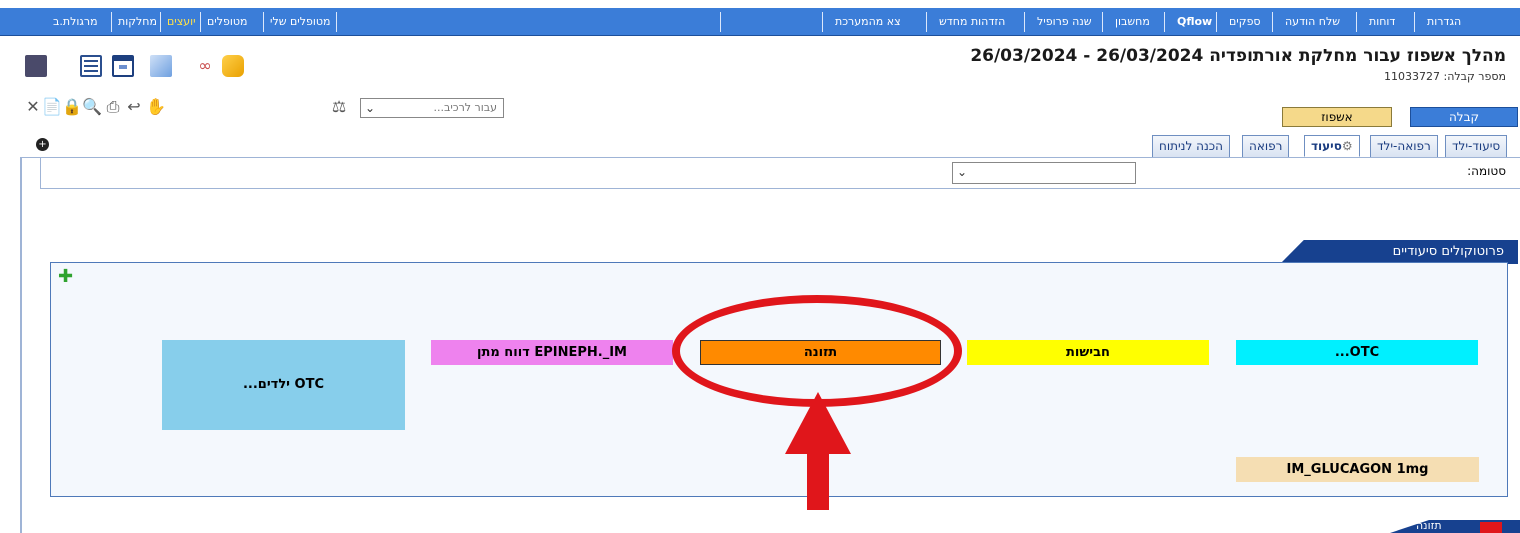 This screenshot has width=1520, height=533. What do you see at coordinates (1191, 146) in the screenshot?
I see `tab-pre-surgery: הכנה לניתוח` at bounding box center [1191, 146].